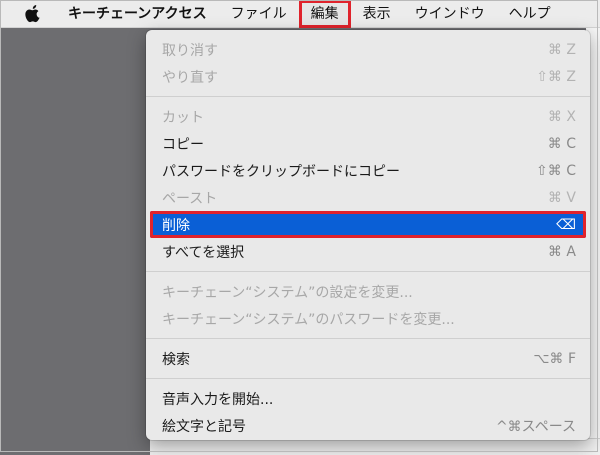 This screenshot has width=600, height=455. I want to click on menu-file: ファイル, so click(259, 14).